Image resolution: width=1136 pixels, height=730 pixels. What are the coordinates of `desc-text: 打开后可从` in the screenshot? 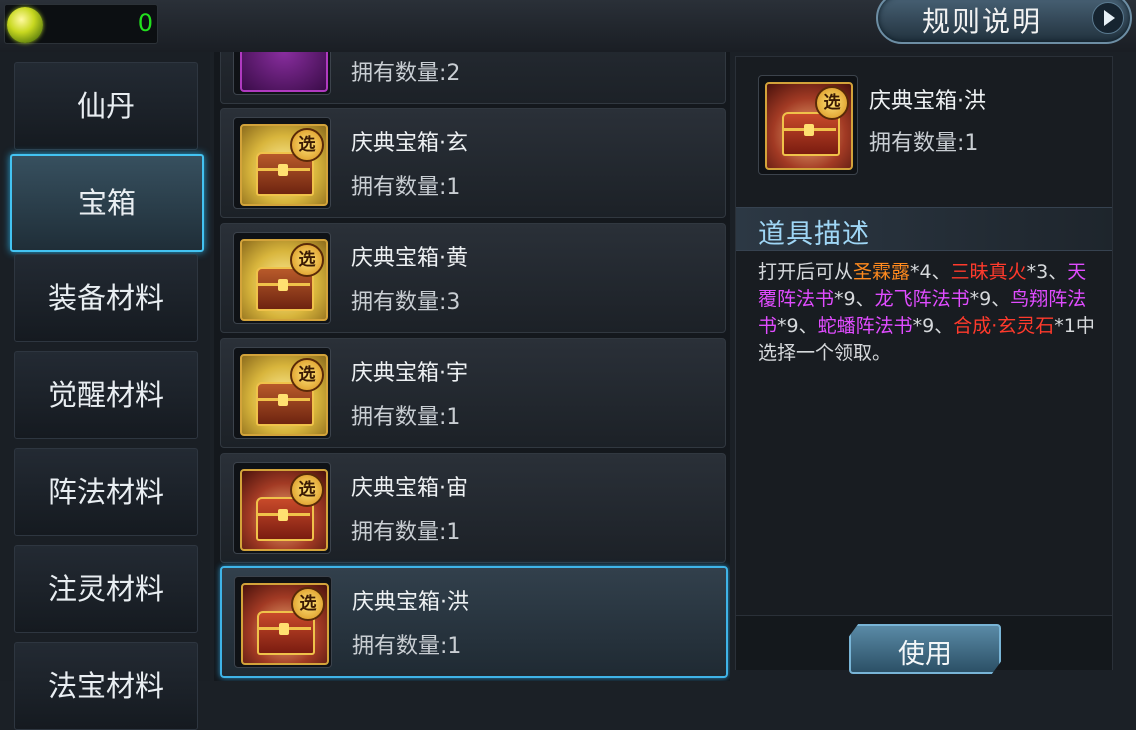 It's located at (806, 272).